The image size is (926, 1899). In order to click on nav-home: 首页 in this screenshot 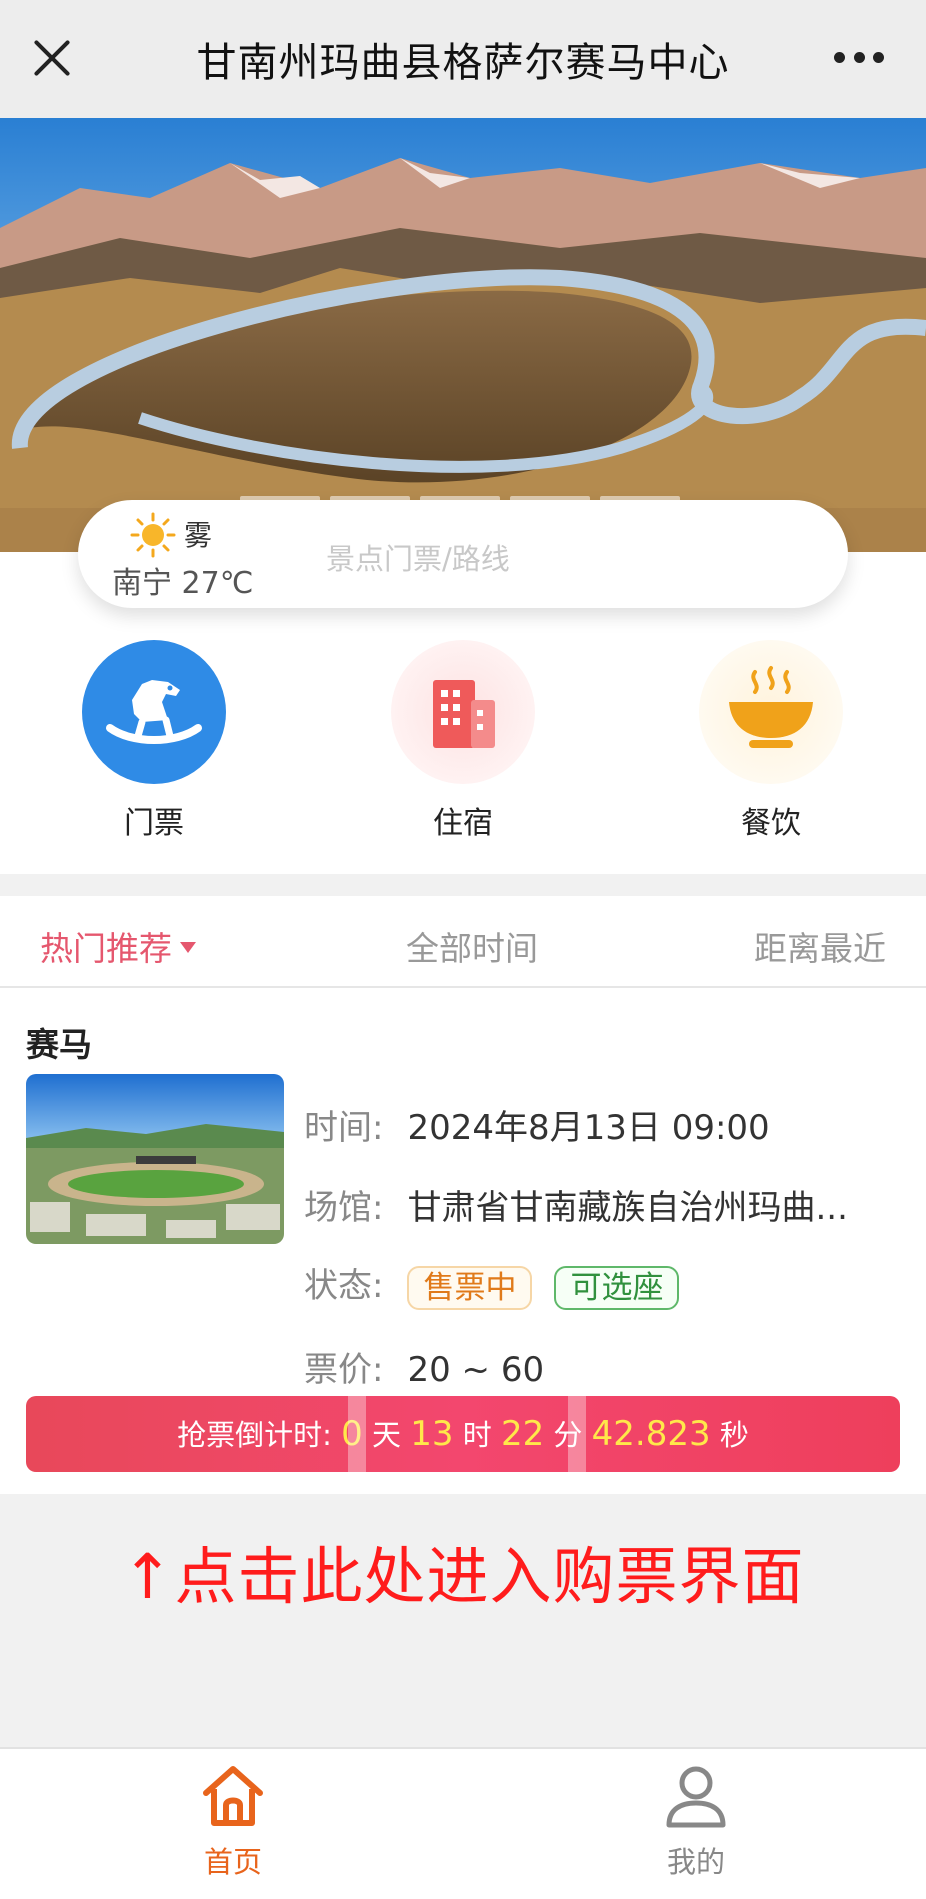, I will do `click(233, 1821)`.